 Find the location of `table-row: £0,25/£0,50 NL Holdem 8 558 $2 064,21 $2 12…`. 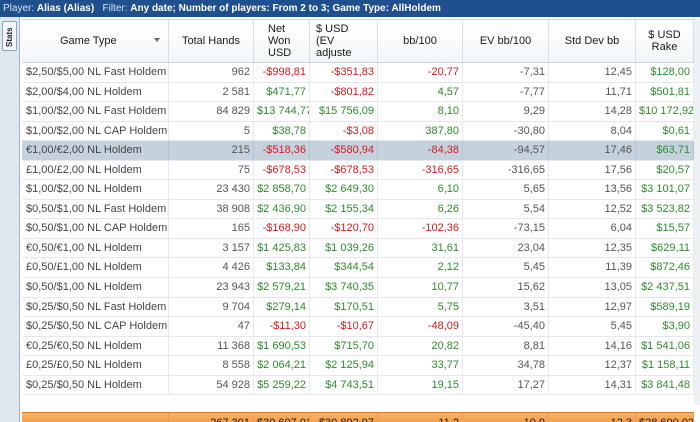

table-row: £0,25/£0,50 NL Holdem 8 558 $2 064,21 $2 12… is located at coordinates (358, 366).